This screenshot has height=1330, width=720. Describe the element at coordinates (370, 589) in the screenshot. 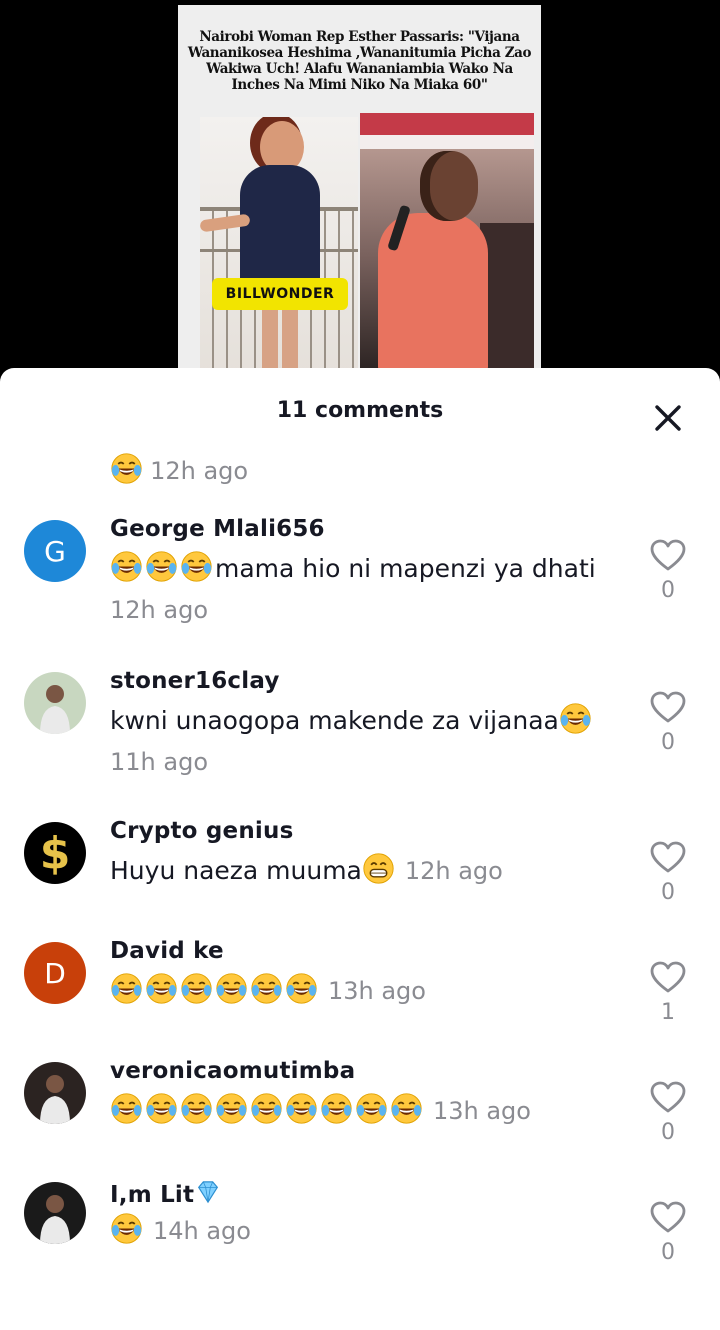

I see `comment-body: mama hio ni mapenzi ya dhati 12h ago` at that location.